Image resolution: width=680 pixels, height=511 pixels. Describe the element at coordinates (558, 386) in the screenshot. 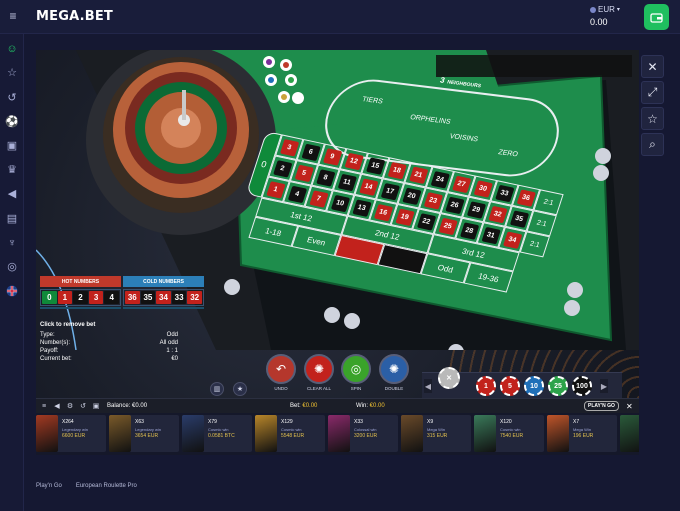

I see `chip-25: 25` at that location.